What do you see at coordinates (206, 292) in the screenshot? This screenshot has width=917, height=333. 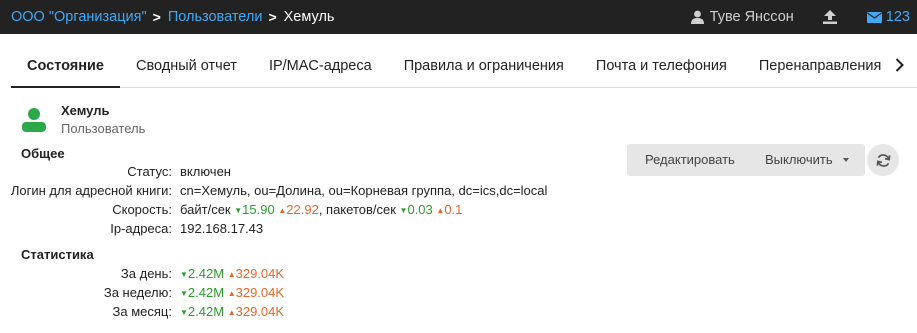 I see `stats-week-down-value: 2.42M` at bounding box center [206, 292].